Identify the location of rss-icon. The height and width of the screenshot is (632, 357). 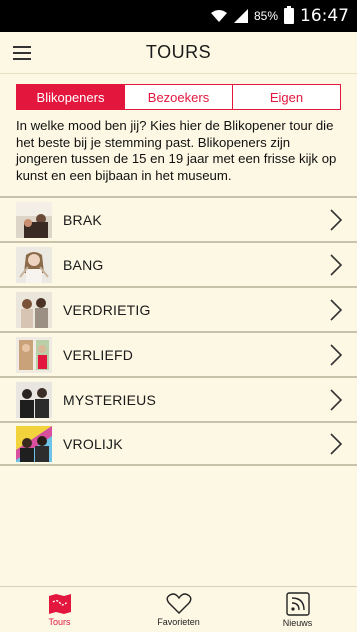
(297, 603).